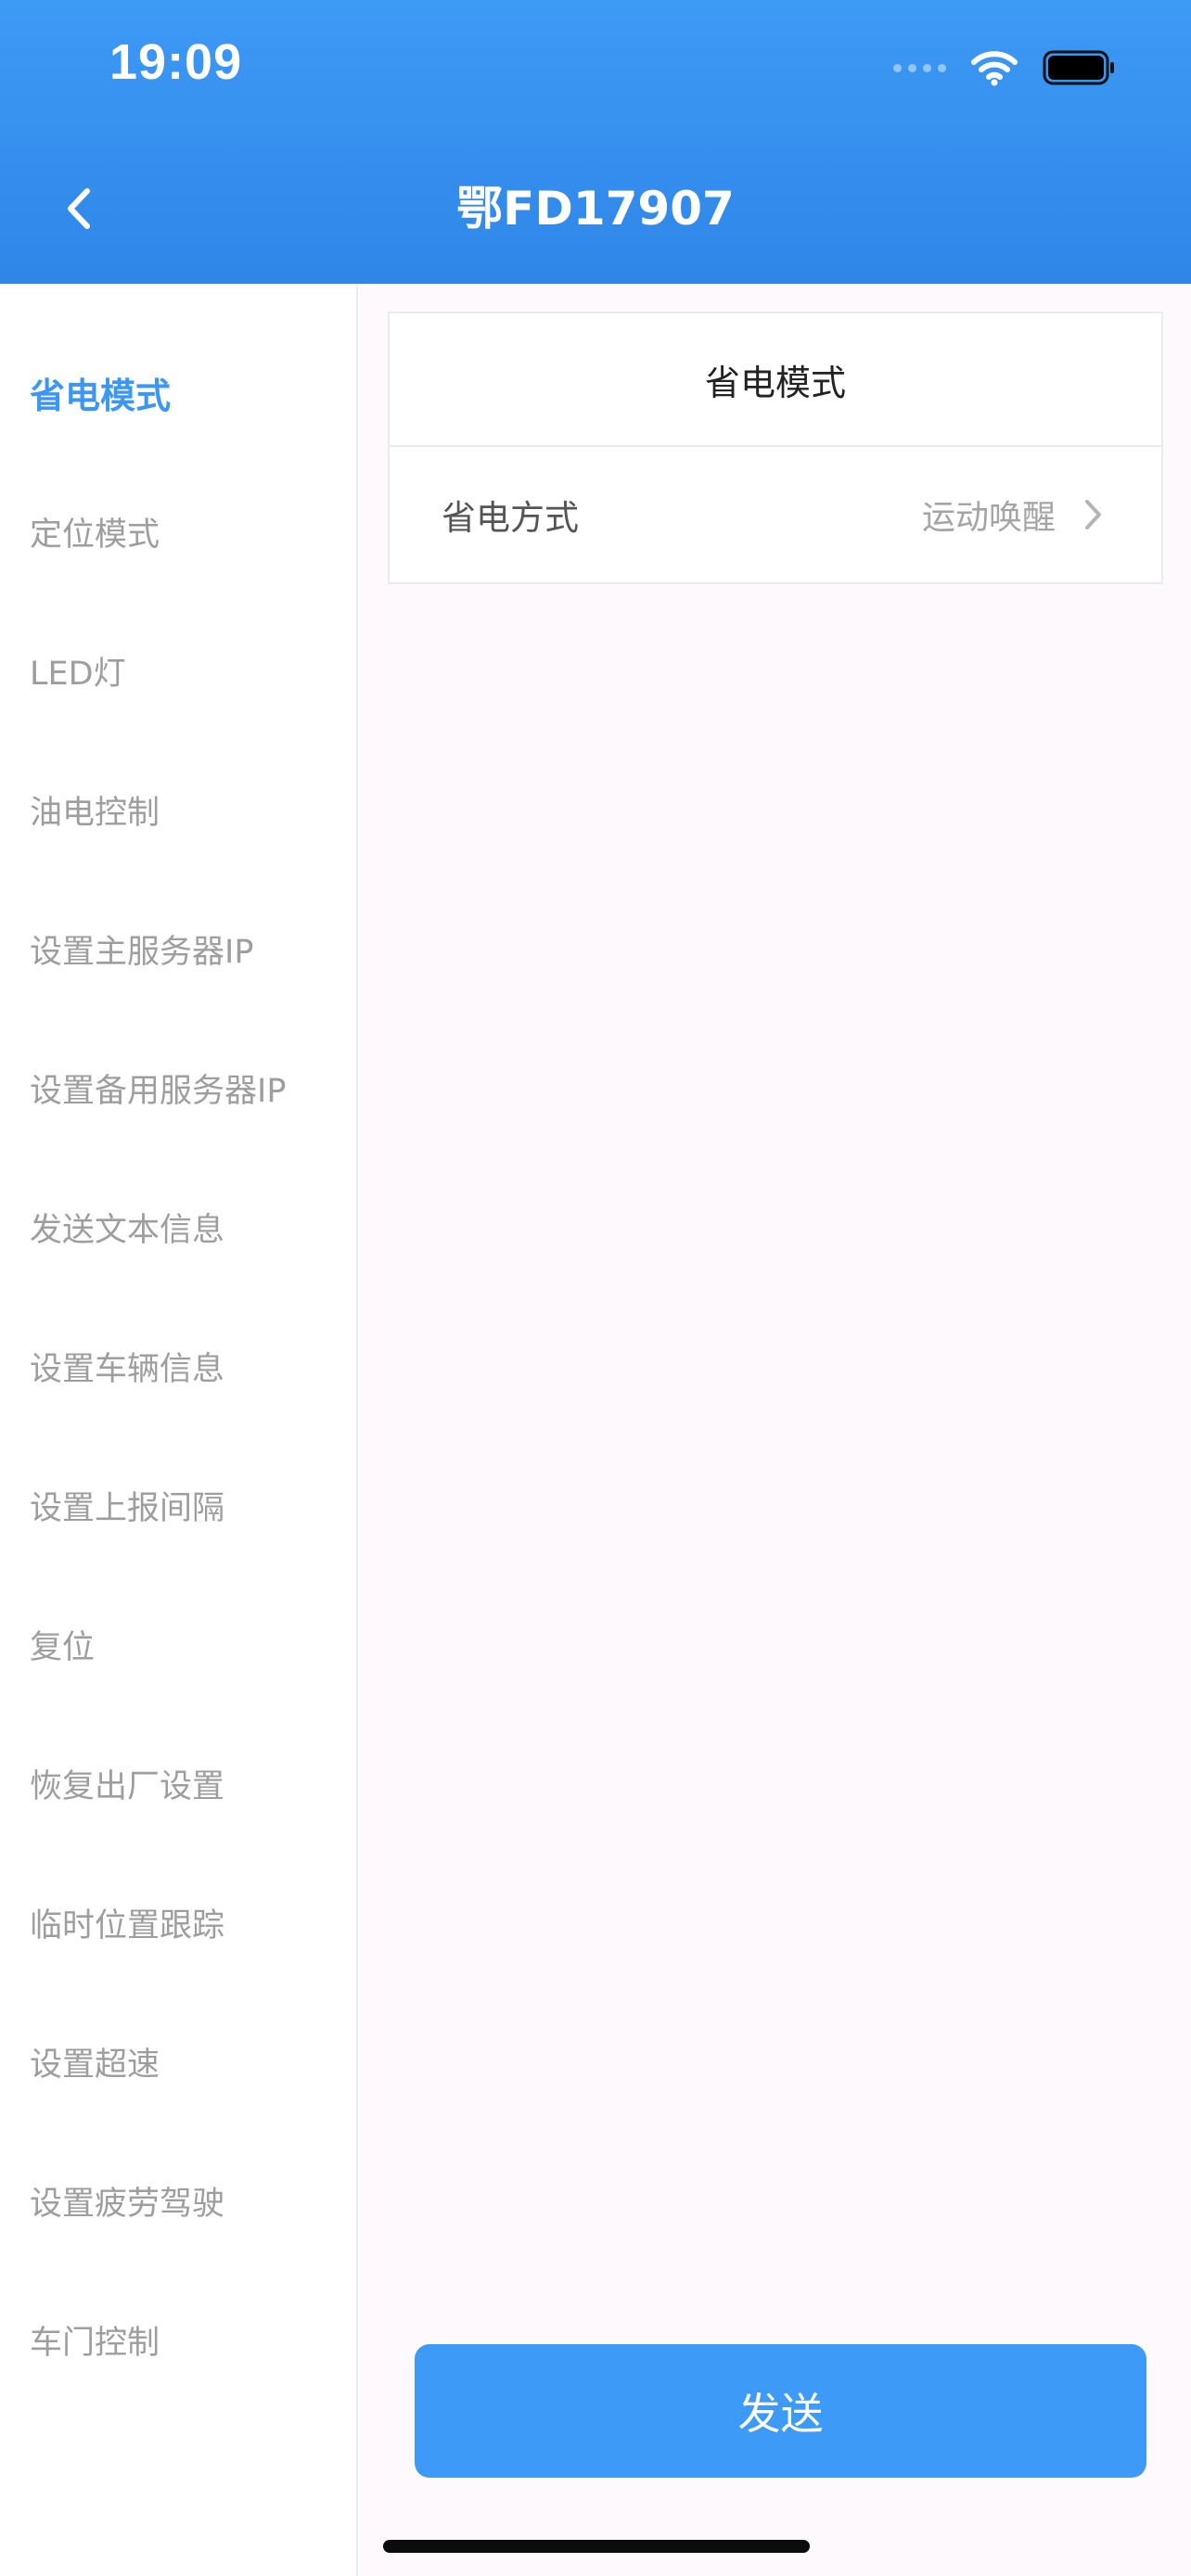 Image resolution: width=1191 pixels, height=2576 pixels. Describe the element at coordinates (178, 2200) in the screenshot. I see `sidebar-item-fatigue-driving: 设置疲劳驾驶` at that location.